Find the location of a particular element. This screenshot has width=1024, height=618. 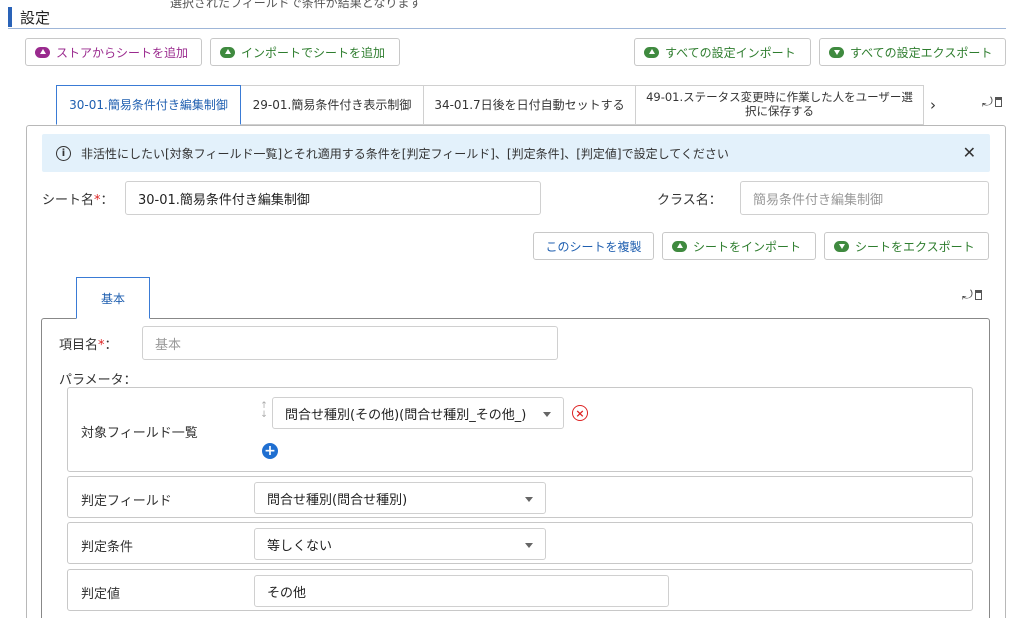

chevron-right-icon: › is located at coordinates (933, 105).